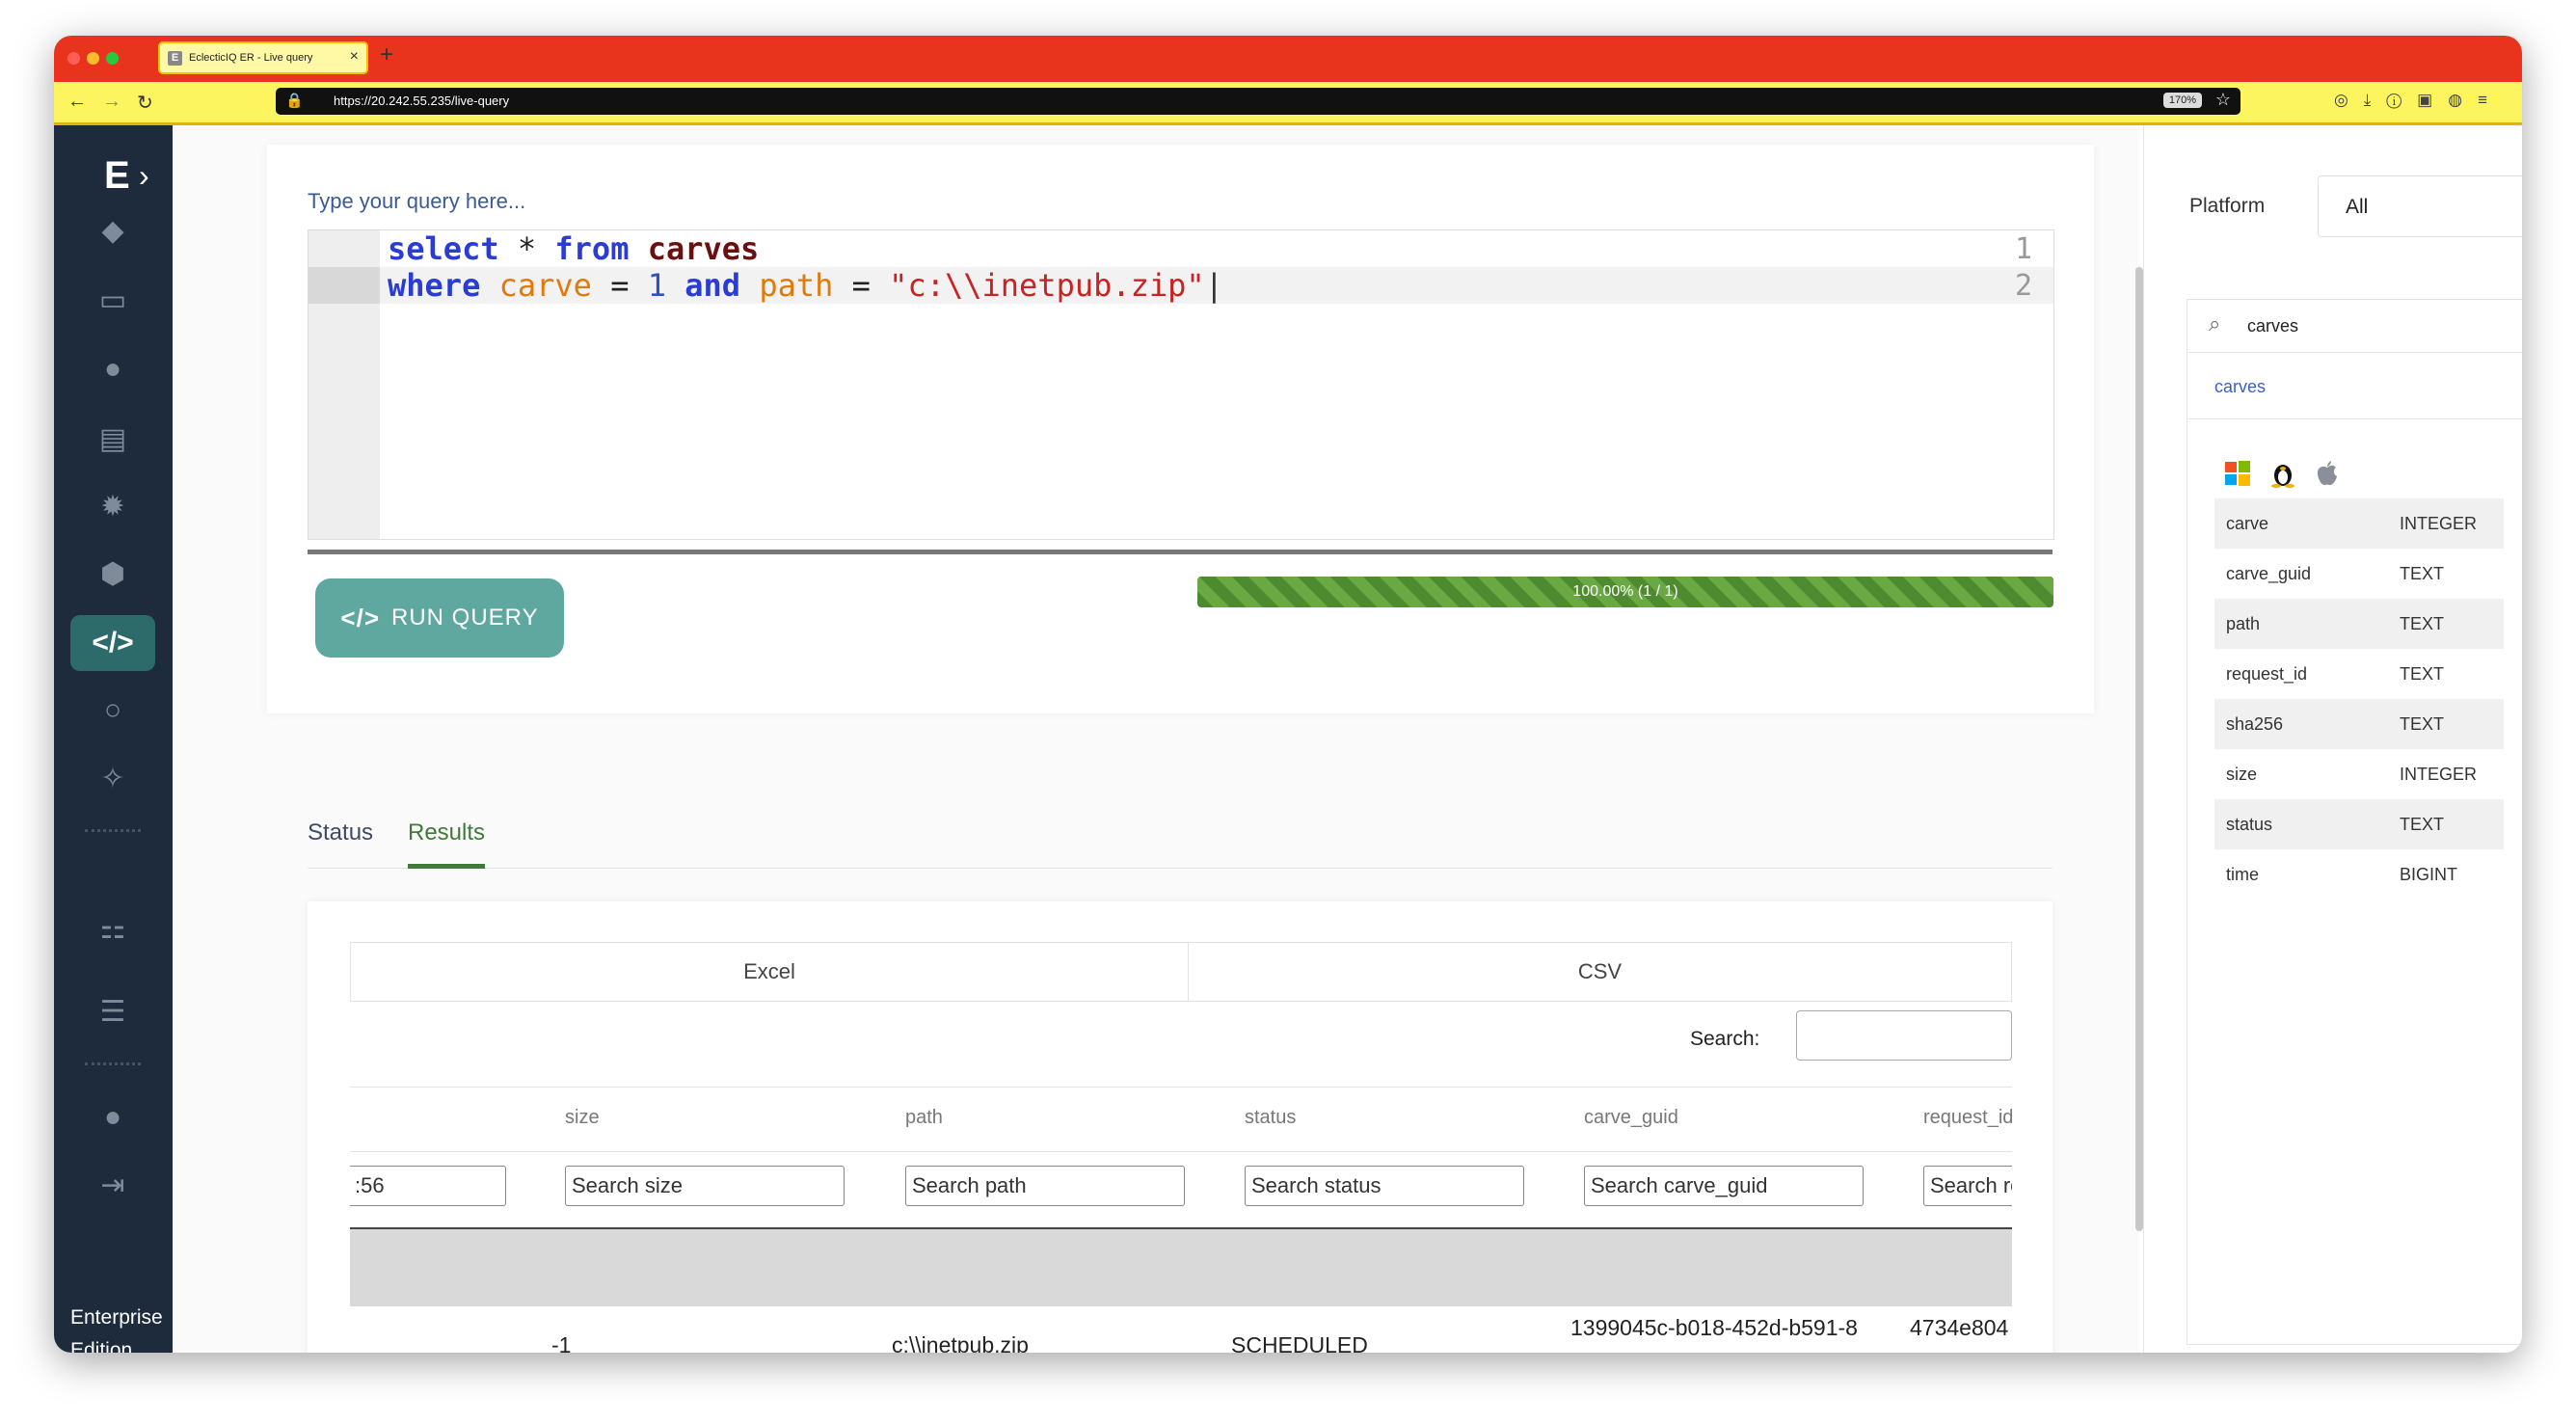 The width and height of the screenshot is (2576, 1424). Describe the element at coordinates (113, 711) in the screenshot. I see `search-icon: ○` at that location.